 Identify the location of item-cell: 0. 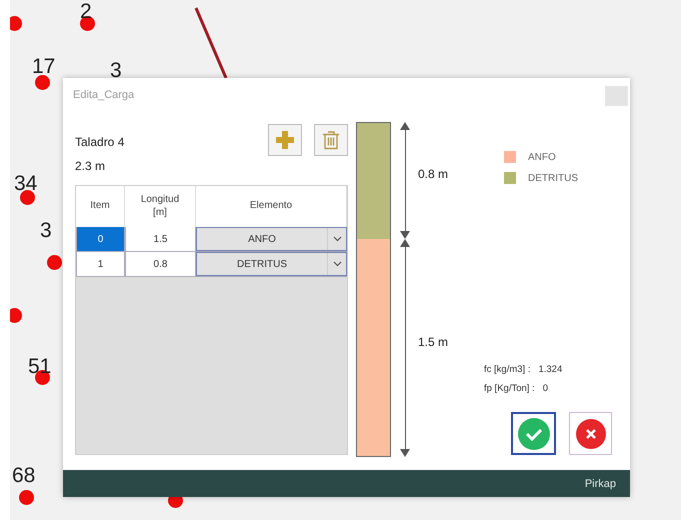
(100, 239).